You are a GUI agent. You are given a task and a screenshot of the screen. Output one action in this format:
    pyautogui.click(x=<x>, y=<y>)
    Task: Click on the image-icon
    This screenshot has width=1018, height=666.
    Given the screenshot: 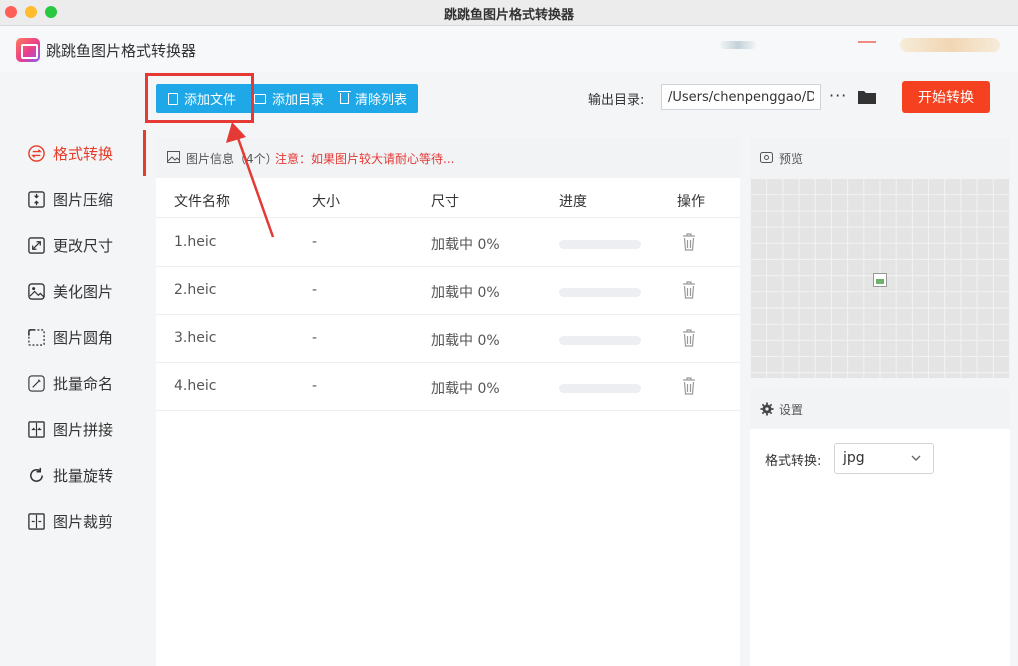 What is the action you would take?
    pyautogui.click(x=173, y=157)
    